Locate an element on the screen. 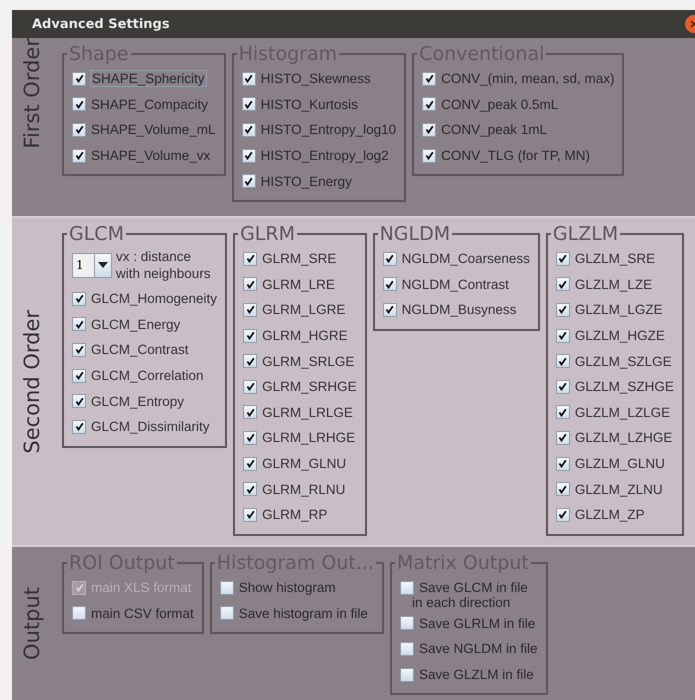 Image resolution: width=695 pixels, height=700 pixels. checkbox-option: GLZLM_HGZE is located at coordinates (611, 335).